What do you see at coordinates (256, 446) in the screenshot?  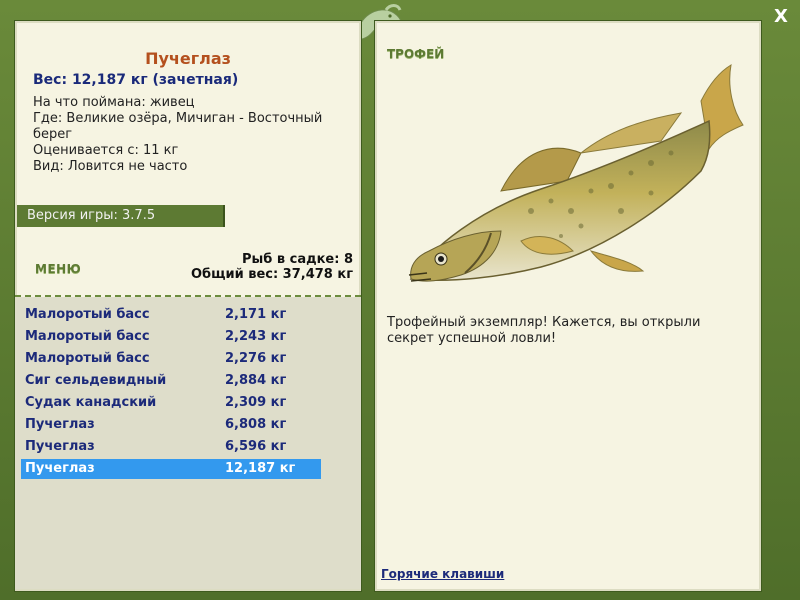 I see `catch-weight: 6,596 кг` at bounding box center [256, 446].